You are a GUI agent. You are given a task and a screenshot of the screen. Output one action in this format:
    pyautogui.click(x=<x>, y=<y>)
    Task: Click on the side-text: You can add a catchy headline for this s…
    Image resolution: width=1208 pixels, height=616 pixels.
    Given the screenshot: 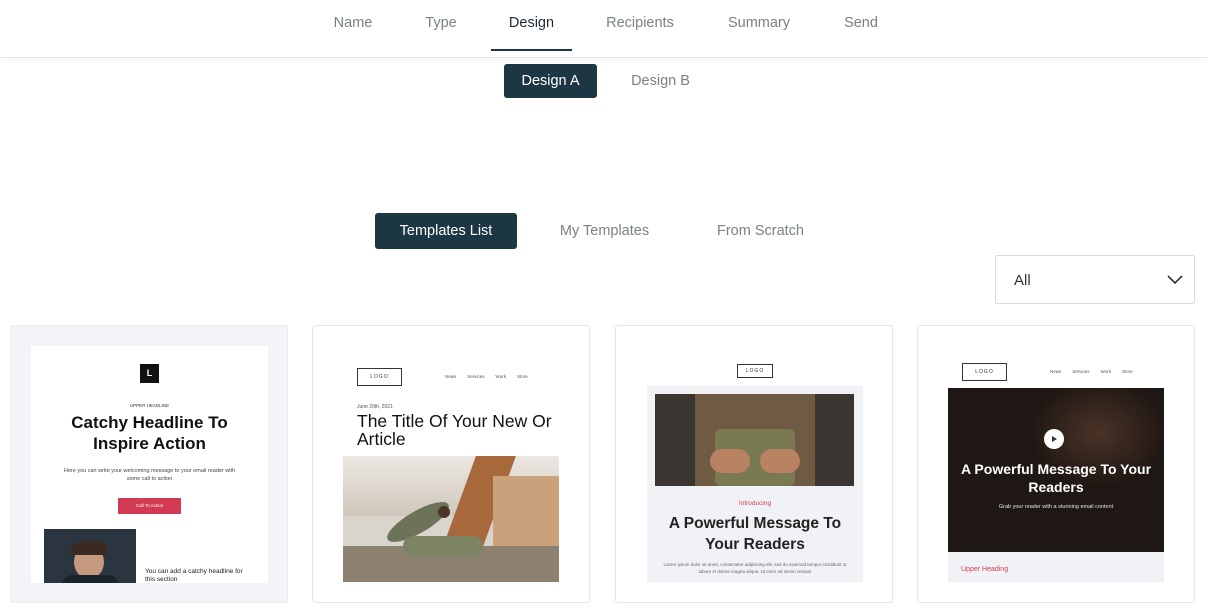 What is the action you would take?
    pyautogui.click(x=194, y=575)
    